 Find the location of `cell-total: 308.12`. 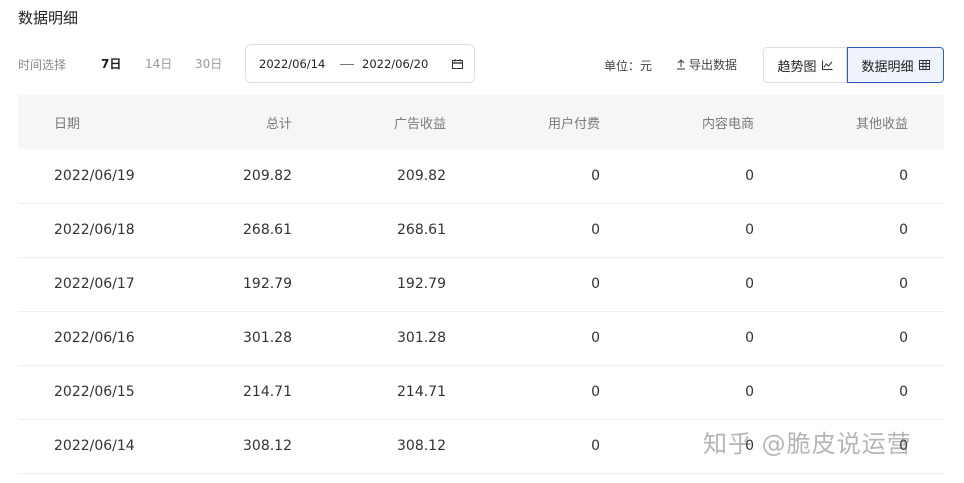

cell-total: 308.12 is located at coordinates (232, 446).